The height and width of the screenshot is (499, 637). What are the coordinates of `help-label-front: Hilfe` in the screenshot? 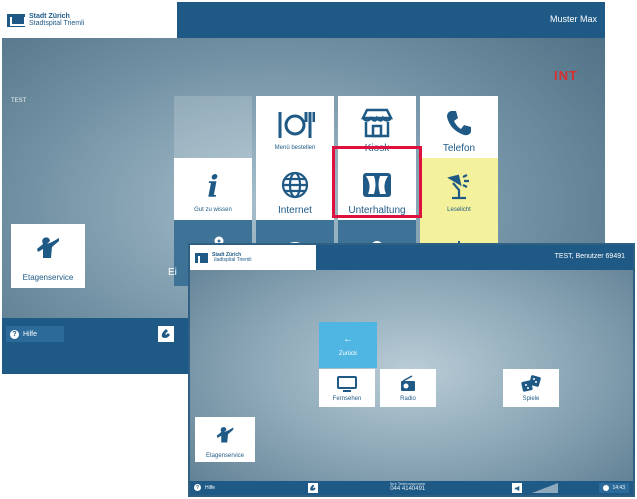 It's located at (210, 487).